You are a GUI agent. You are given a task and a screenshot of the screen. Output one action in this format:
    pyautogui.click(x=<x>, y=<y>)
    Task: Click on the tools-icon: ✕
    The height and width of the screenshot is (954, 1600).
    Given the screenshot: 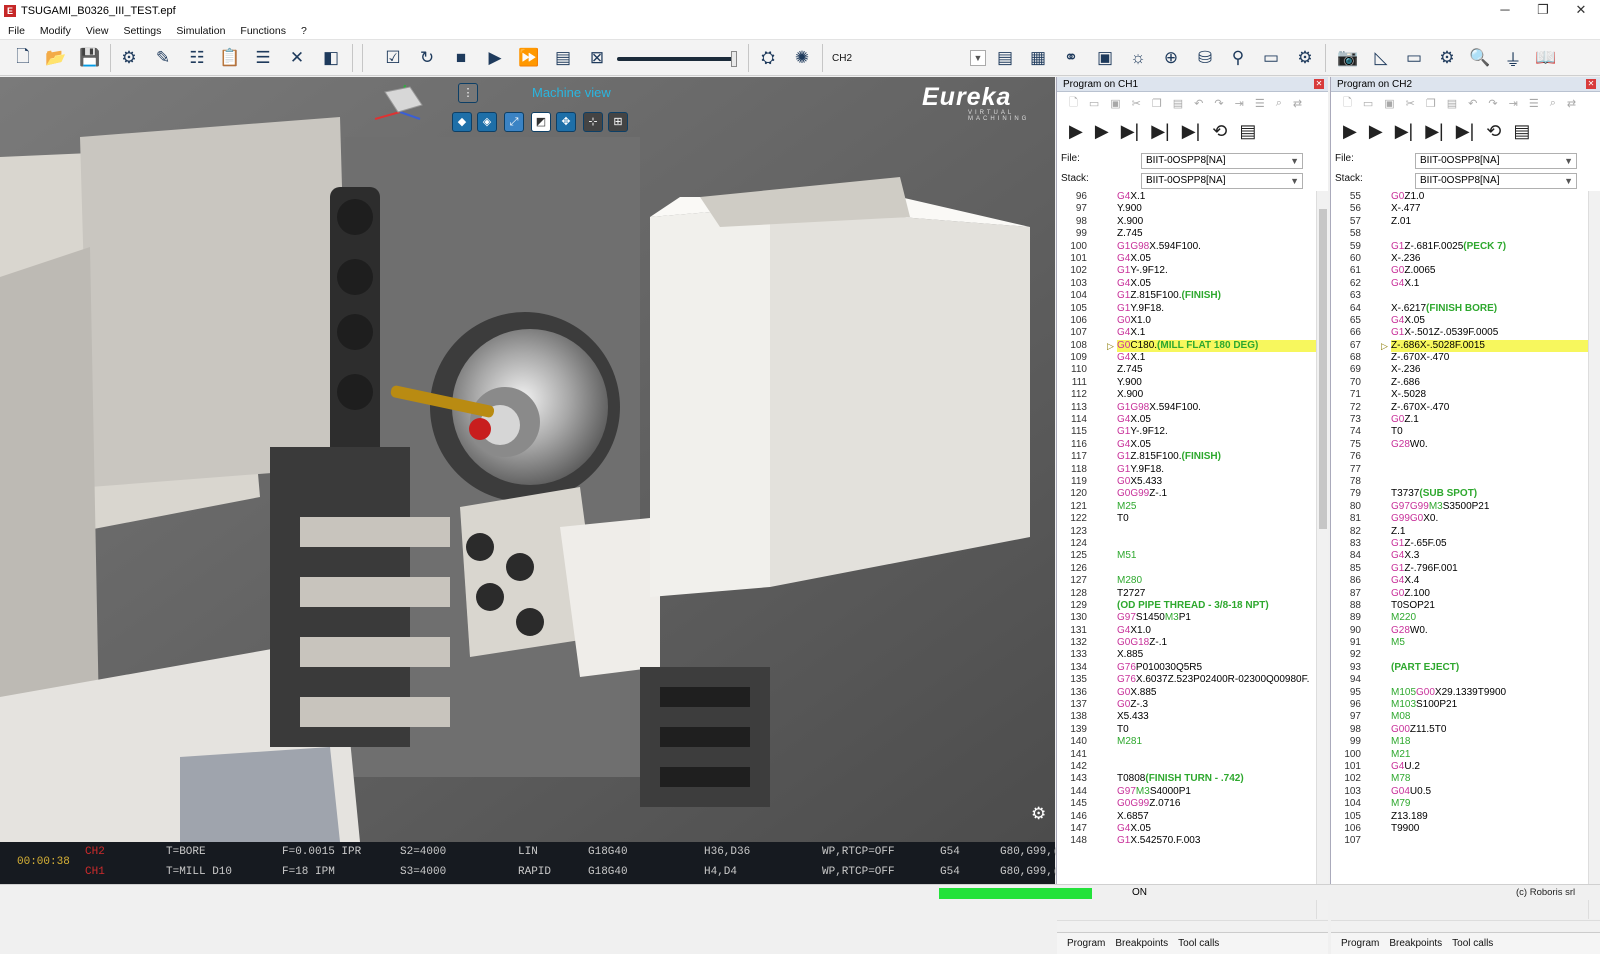 What is the action you would take?
    pyautogui.click(x=297, y=58)
    